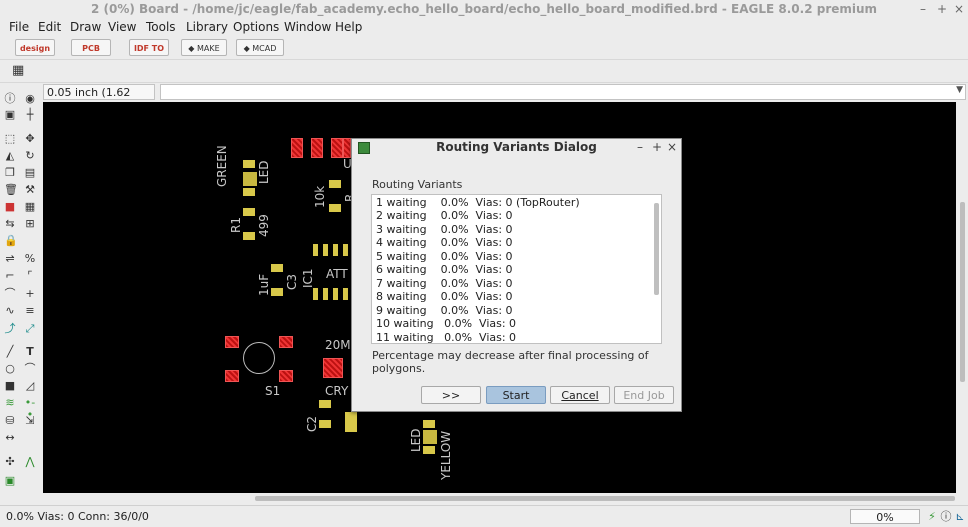 The width and height of the screenshot is (968, 527). Describe the element at coordinates (149, 54) in the screenshot. I see `idf-to-3d-button: IDF TO 3D` at that location.